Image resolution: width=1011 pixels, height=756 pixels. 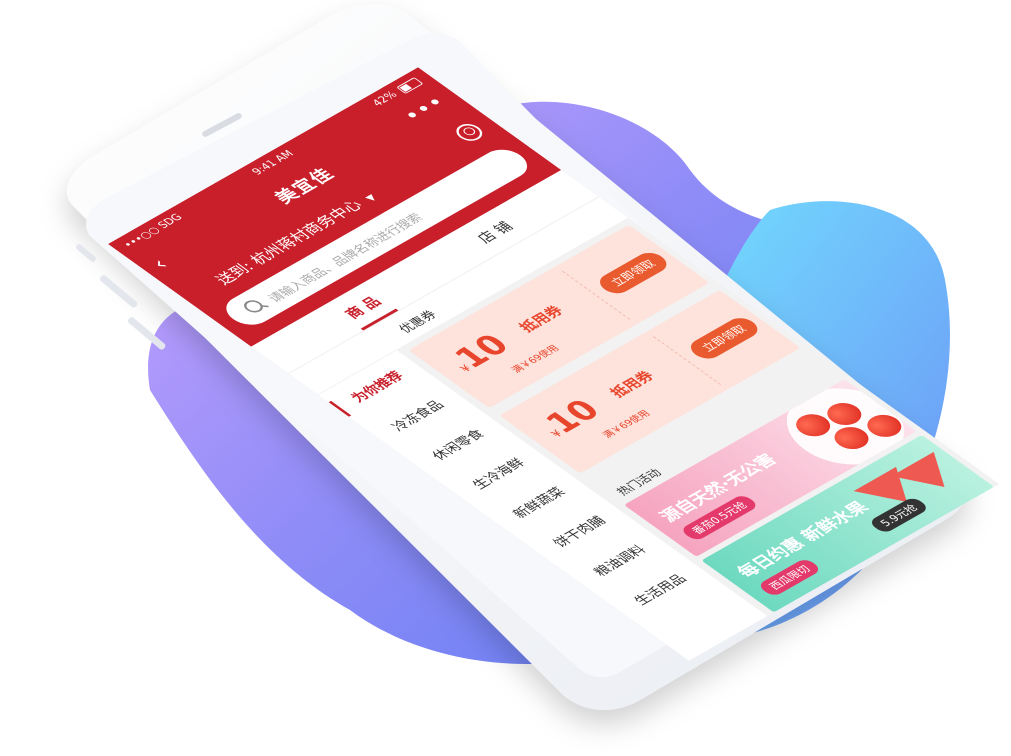 I want to click on tab-products: 商 品, so click(x=363, y=307).